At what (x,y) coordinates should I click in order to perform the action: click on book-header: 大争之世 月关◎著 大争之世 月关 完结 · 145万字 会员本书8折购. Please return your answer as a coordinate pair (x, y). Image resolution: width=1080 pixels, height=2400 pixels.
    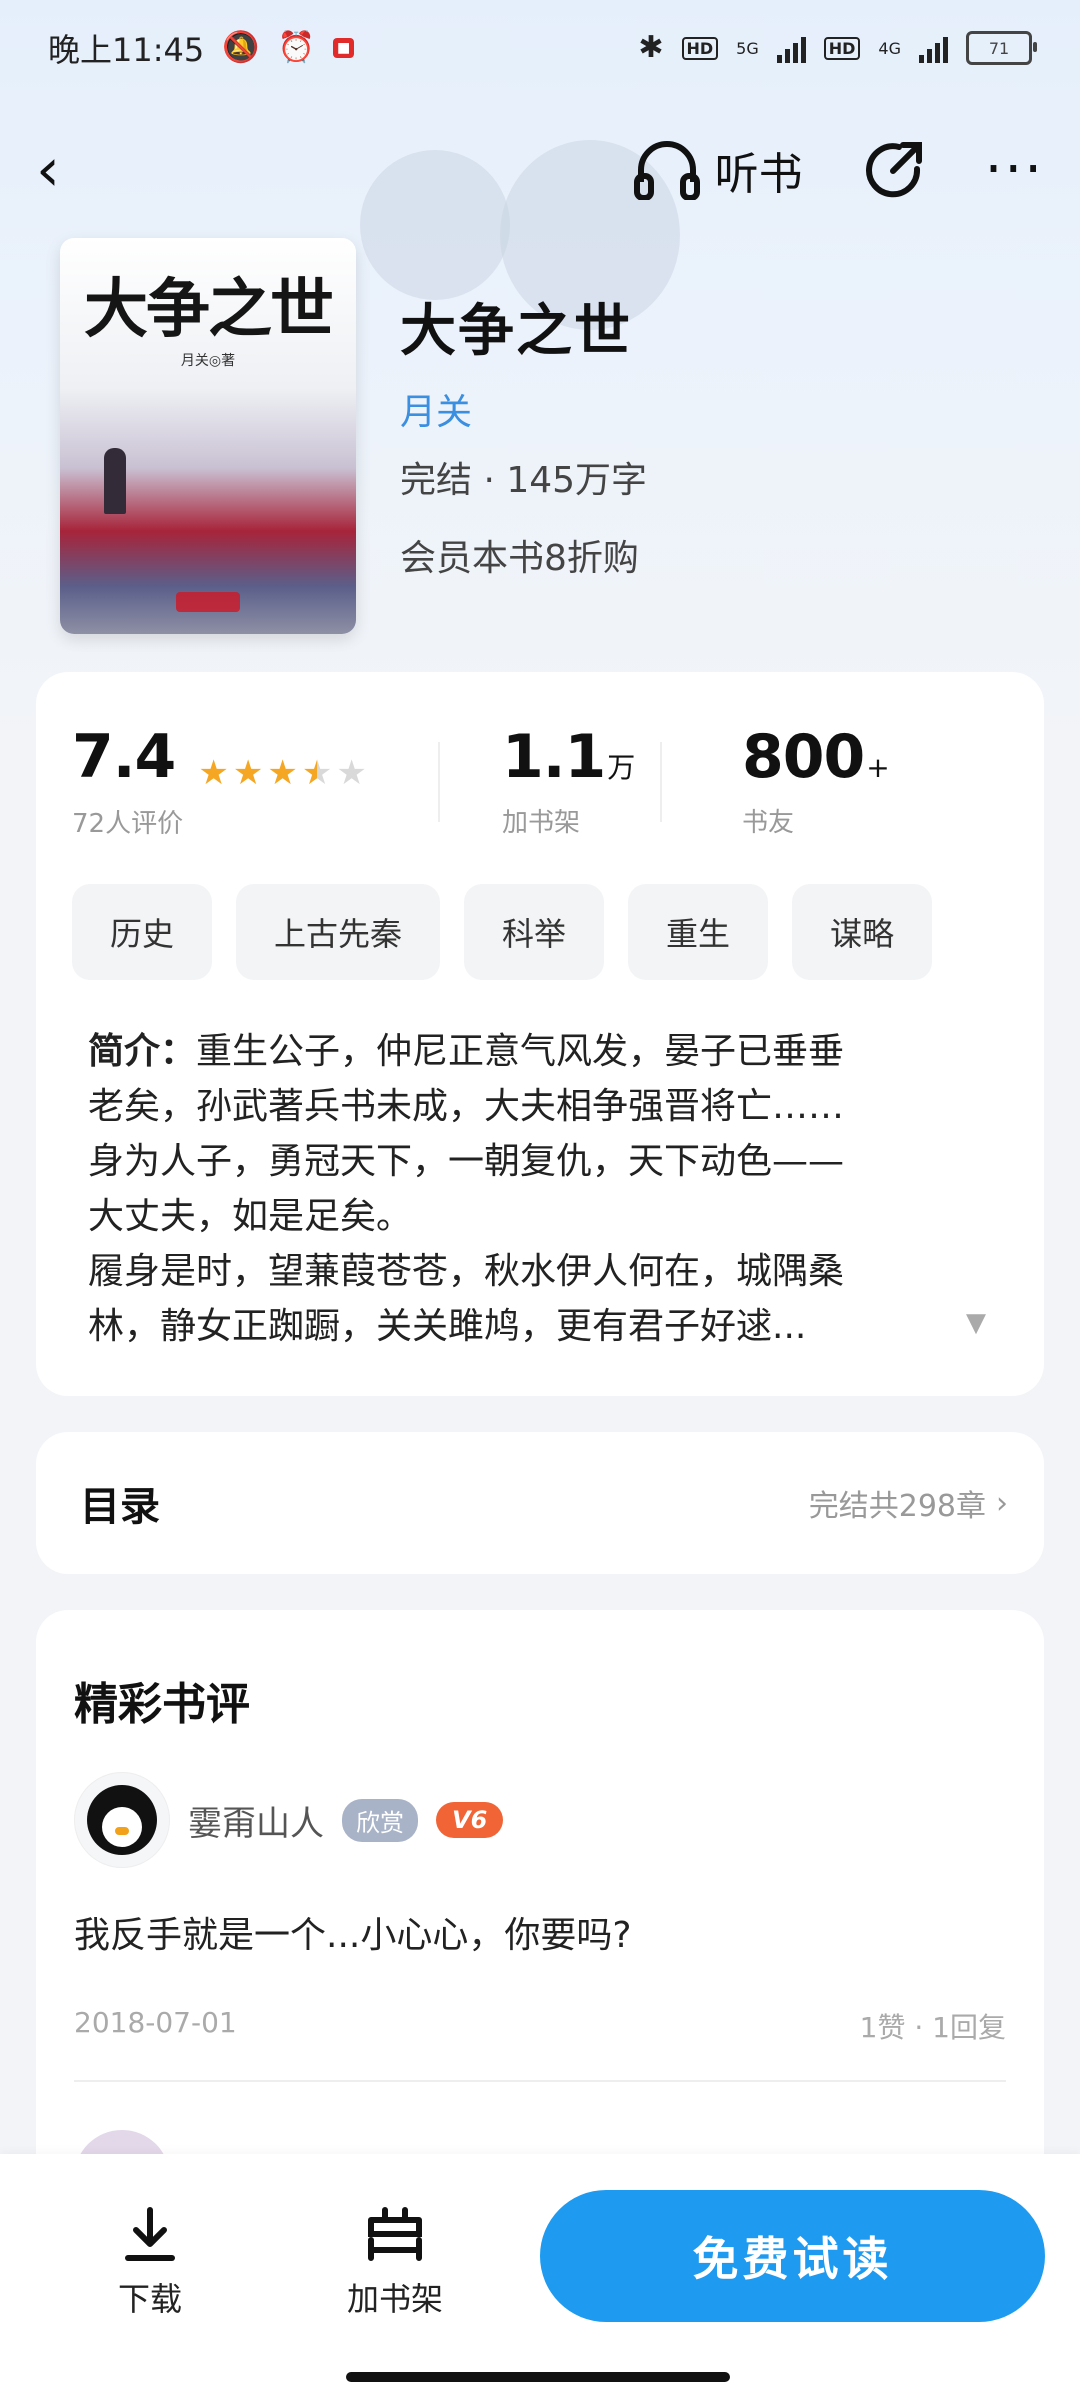
    Looking at the image, I should click on (540, 438).